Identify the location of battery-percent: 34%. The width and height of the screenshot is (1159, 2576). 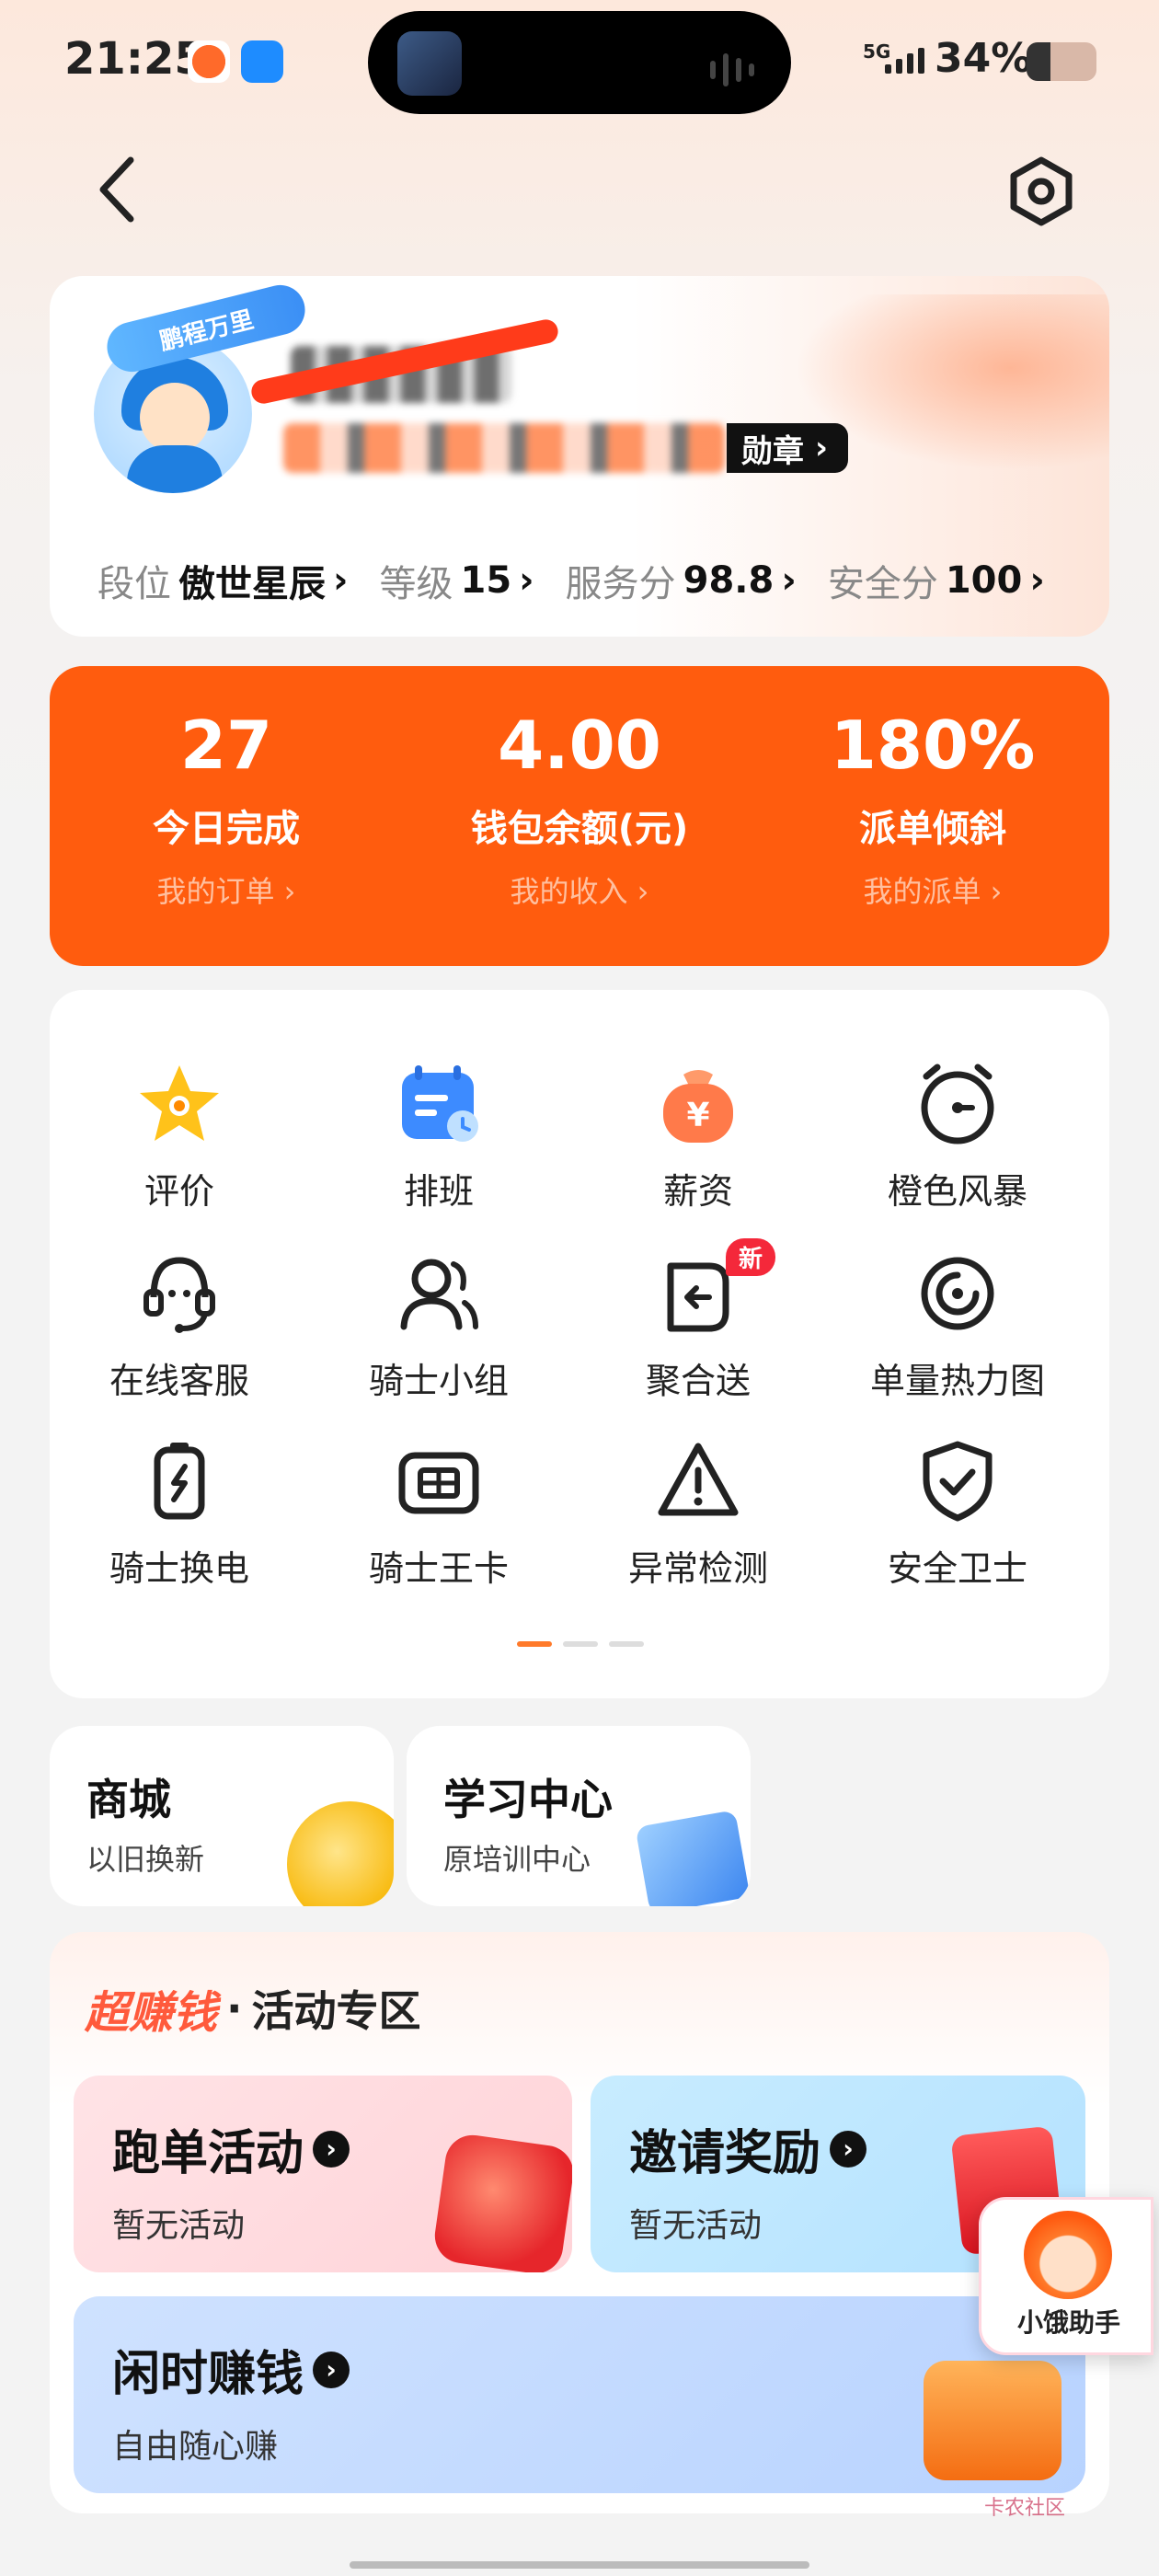
(983, 58).